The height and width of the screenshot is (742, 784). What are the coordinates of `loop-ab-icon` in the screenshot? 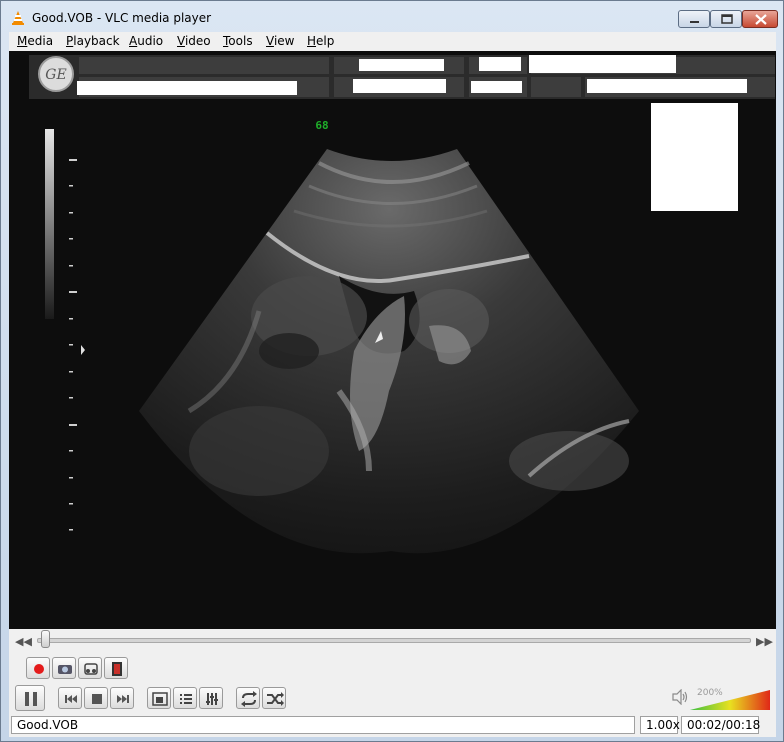 It's located at (91, 669).